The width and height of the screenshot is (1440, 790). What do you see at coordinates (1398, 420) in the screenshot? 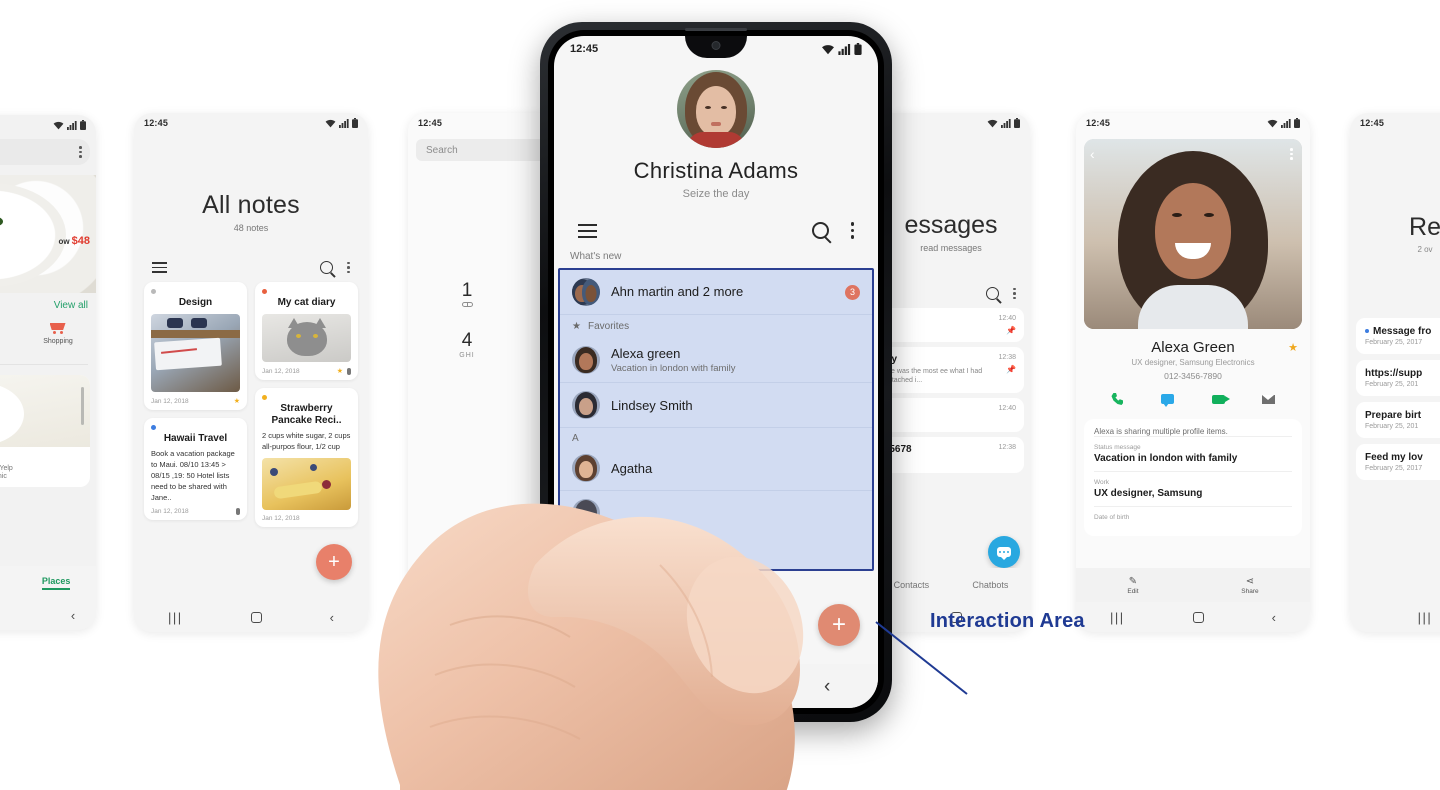
I see `reminder-row: Prepare birt February 25, 201` at bounding box center [1398, 420].